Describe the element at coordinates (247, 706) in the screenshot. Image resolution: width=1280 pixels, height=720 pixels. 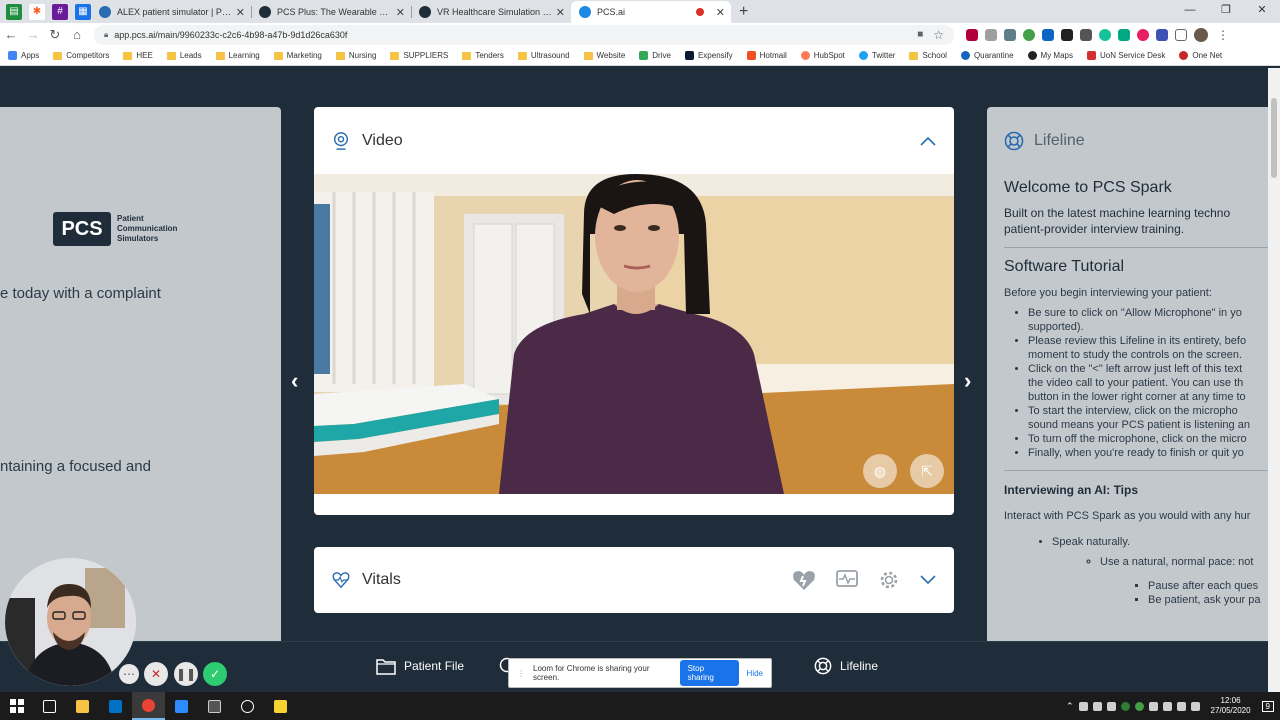
I see `photos-icon` at that location.